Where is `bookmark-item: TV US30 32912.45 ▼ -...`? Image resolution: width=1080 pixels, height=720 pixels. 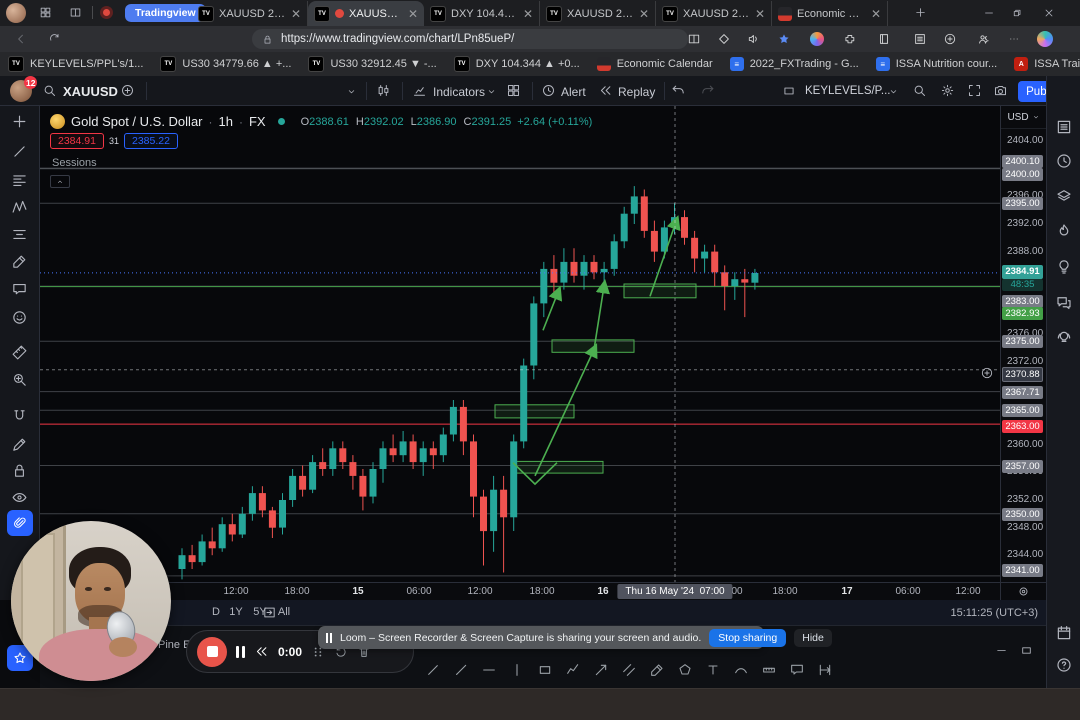
bookmark-item: TV US30 32912.45 ▼ -... is located at coordinates (372, 64).